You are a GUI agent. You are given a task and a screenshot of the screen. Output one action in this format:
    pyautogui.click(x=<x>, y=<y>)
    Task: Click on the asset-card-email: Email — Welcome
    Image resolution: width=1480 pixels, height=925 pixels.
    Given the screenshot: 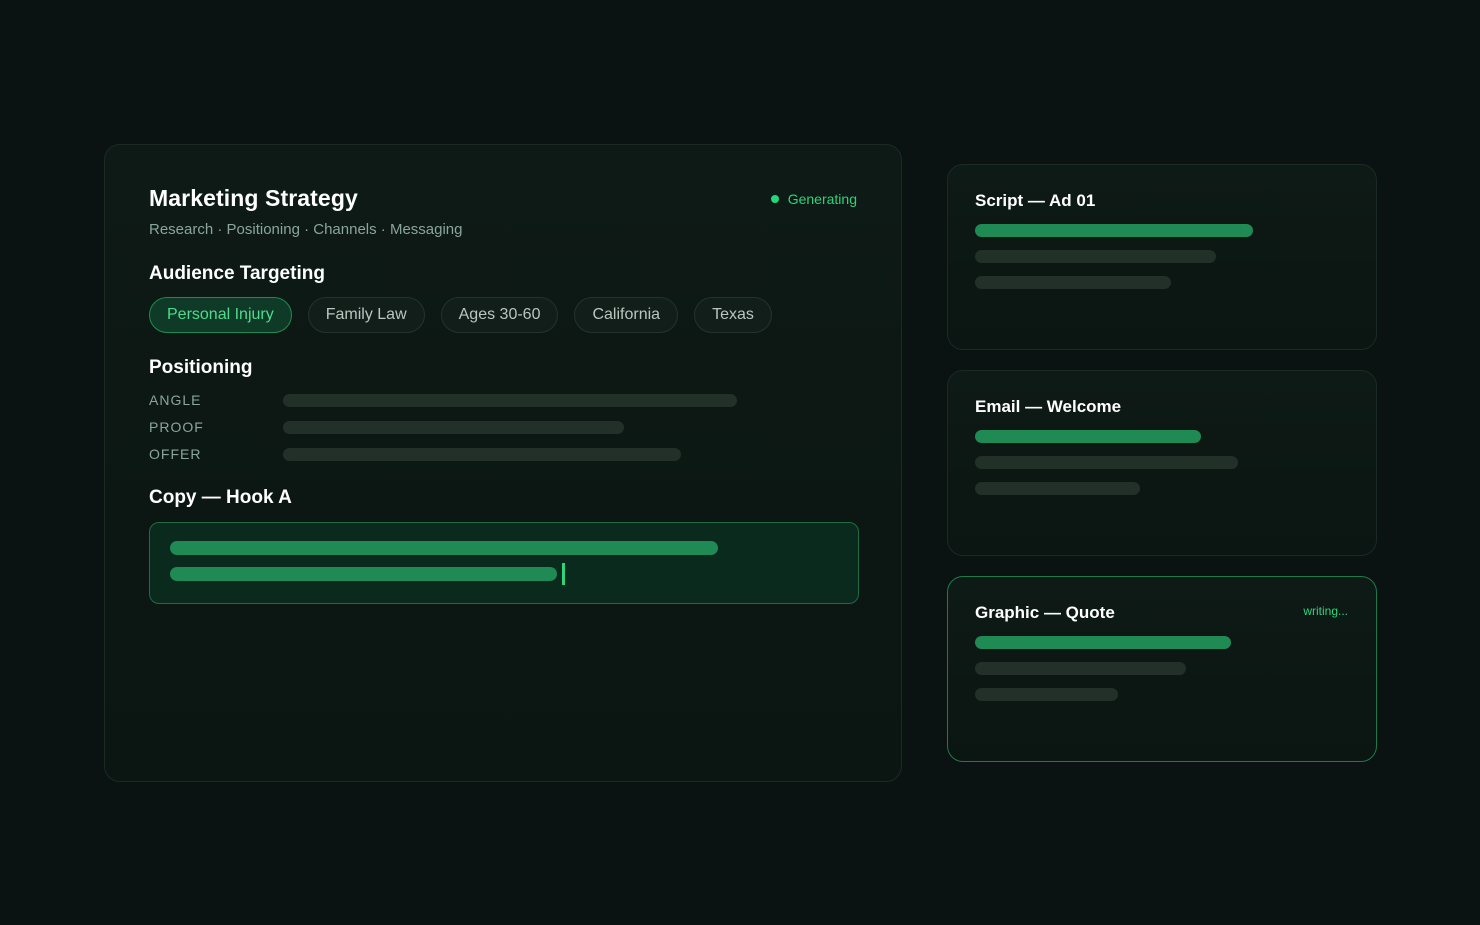 What is the action you would take?
    pyautogui.click(x=1162, y=463)
    